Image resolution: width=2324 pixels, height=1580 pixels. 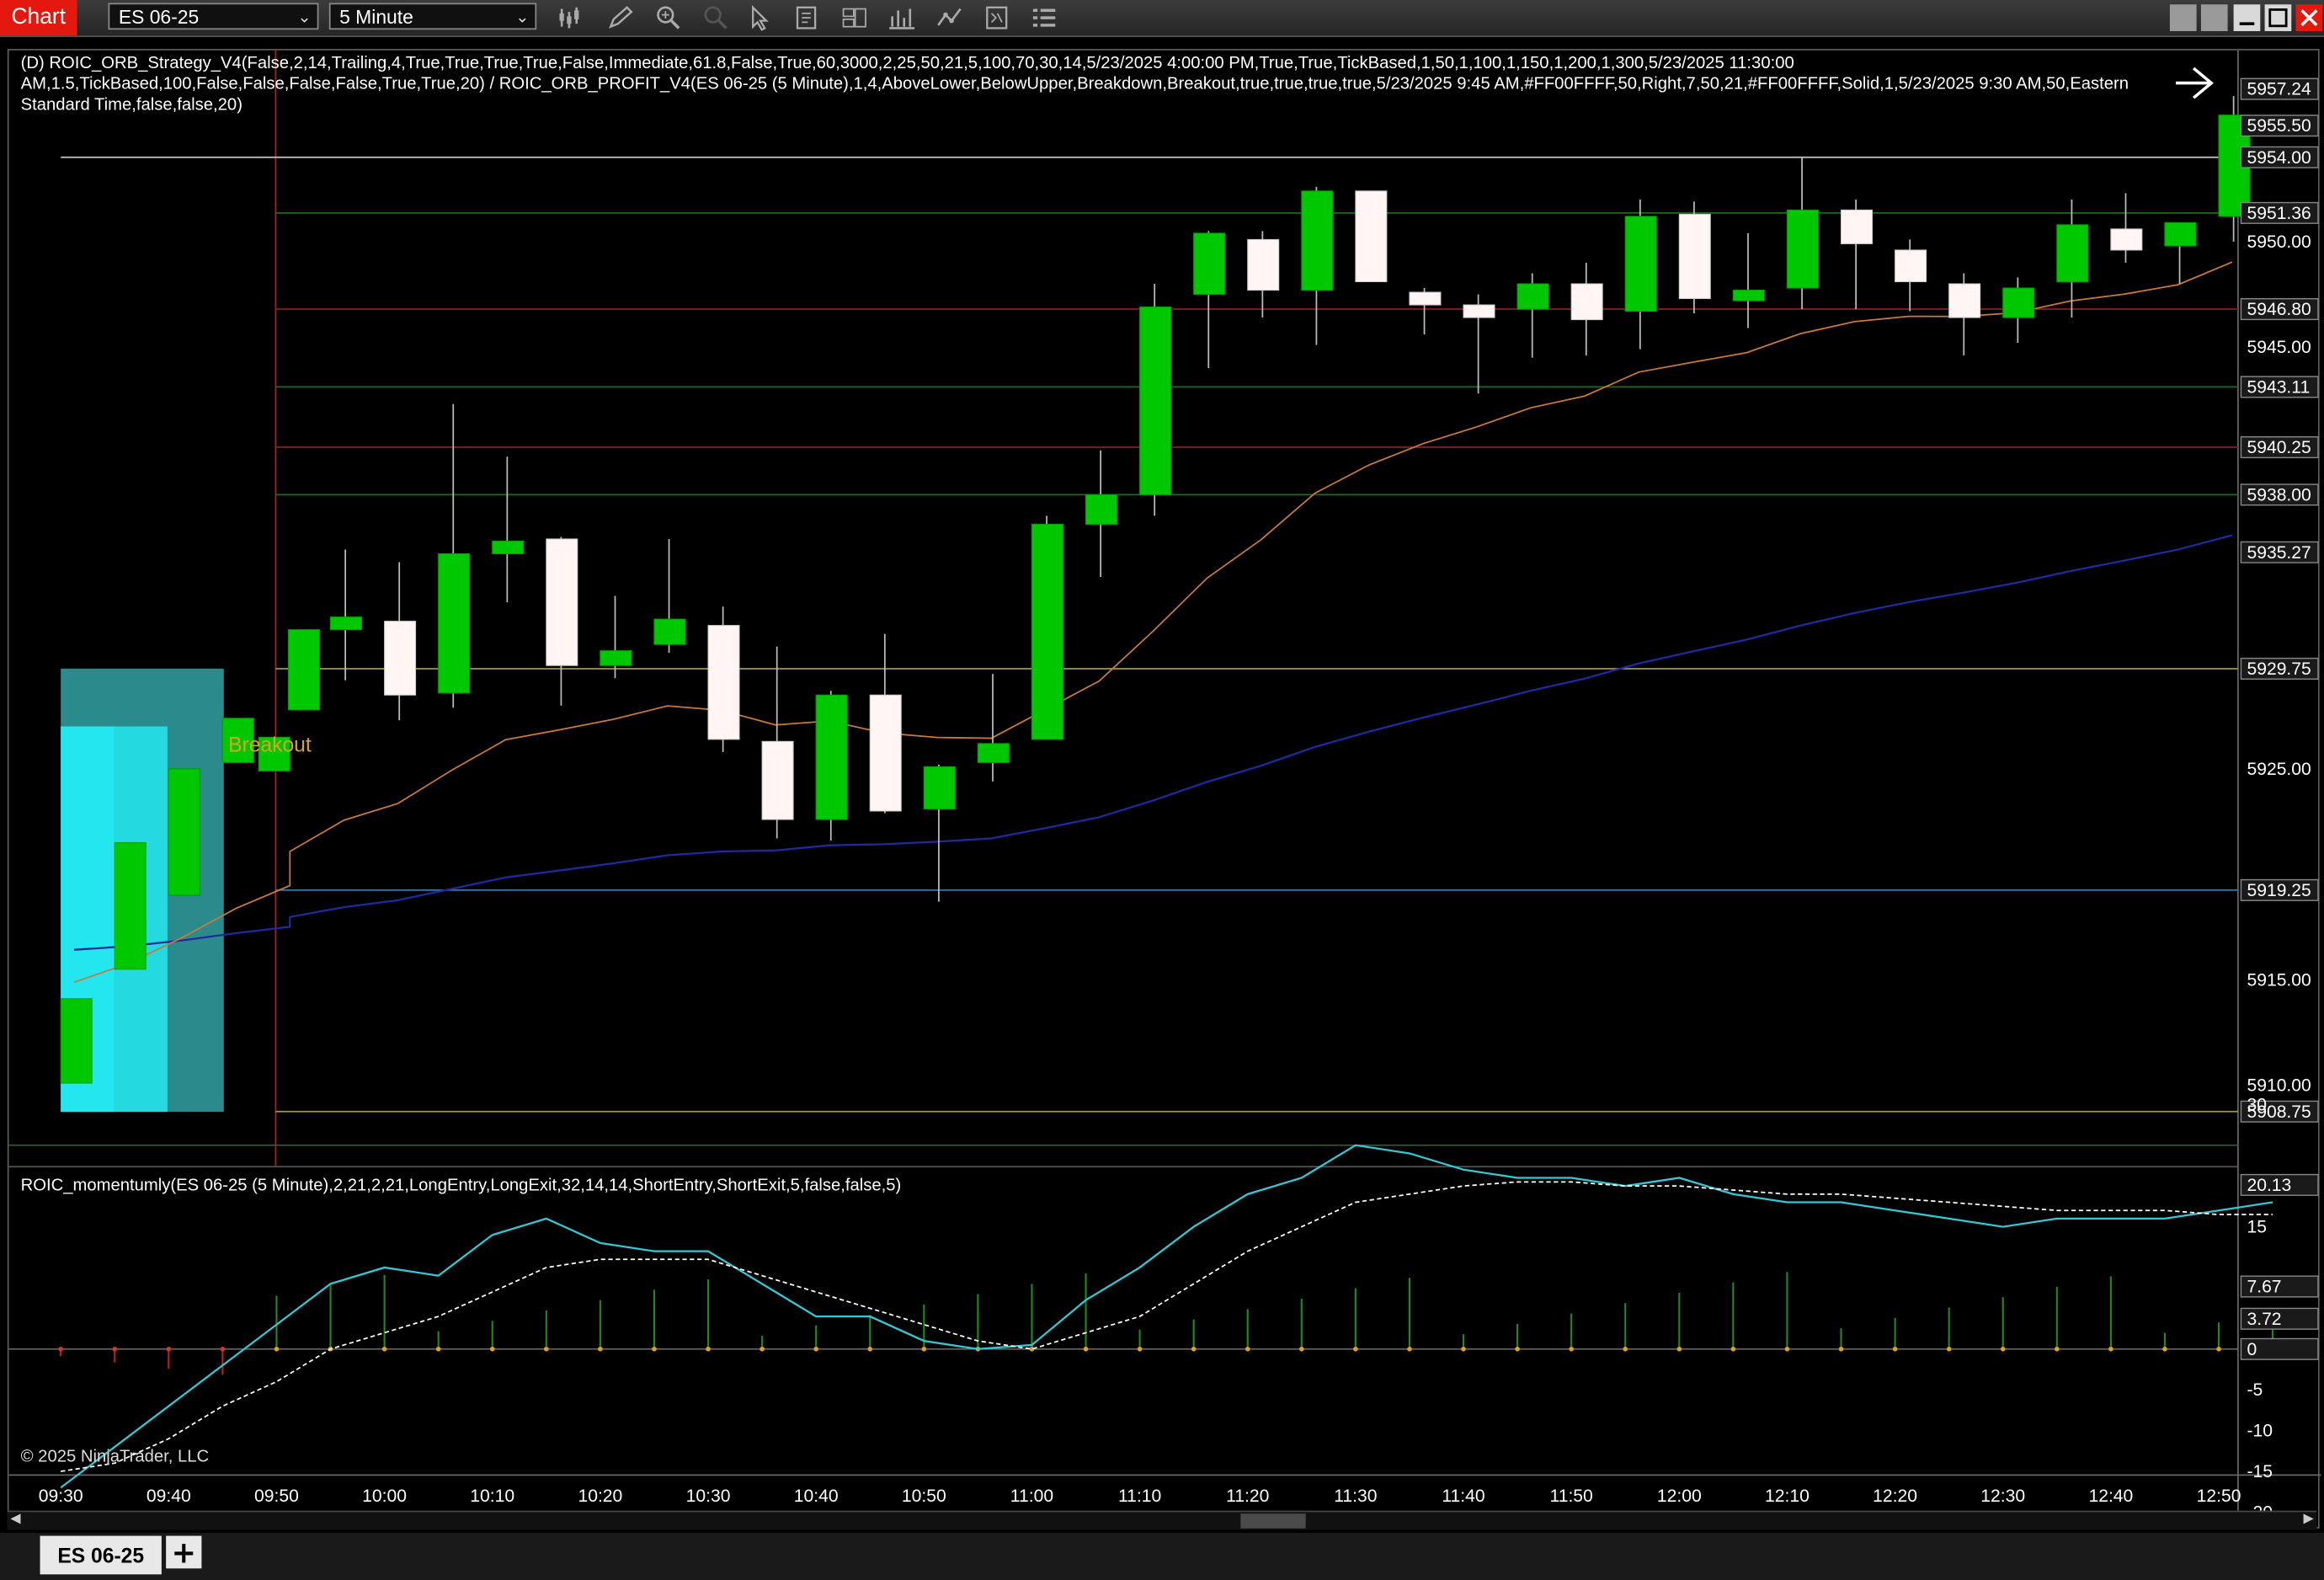 I want to click on momentum-marker-label: 20.13, so click(x=2269, y=1186).